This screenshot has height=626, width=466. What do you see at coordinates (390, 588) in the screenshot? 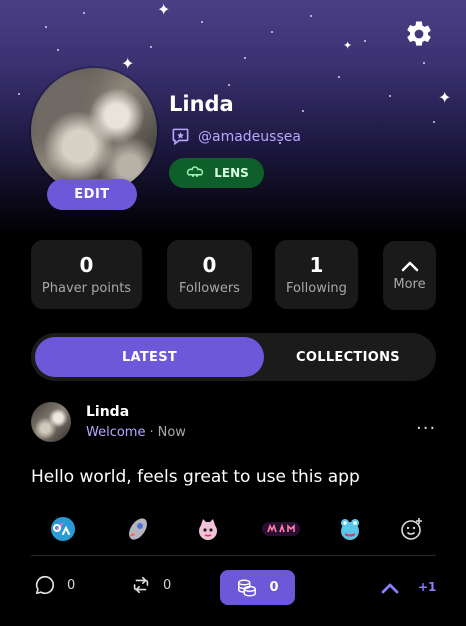
I see `upvote-chevron-icon` at bounding box center [390, 588].